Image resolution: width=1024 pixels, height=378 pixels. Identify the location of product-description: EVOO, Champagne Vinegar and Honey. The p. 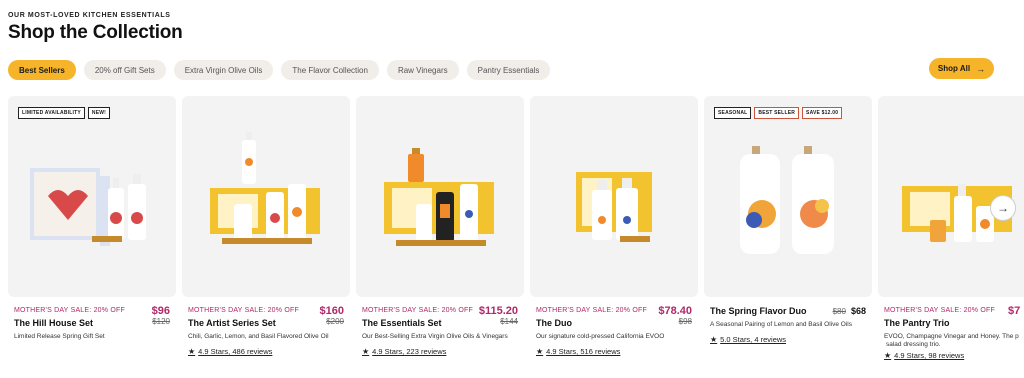
(951, 336).